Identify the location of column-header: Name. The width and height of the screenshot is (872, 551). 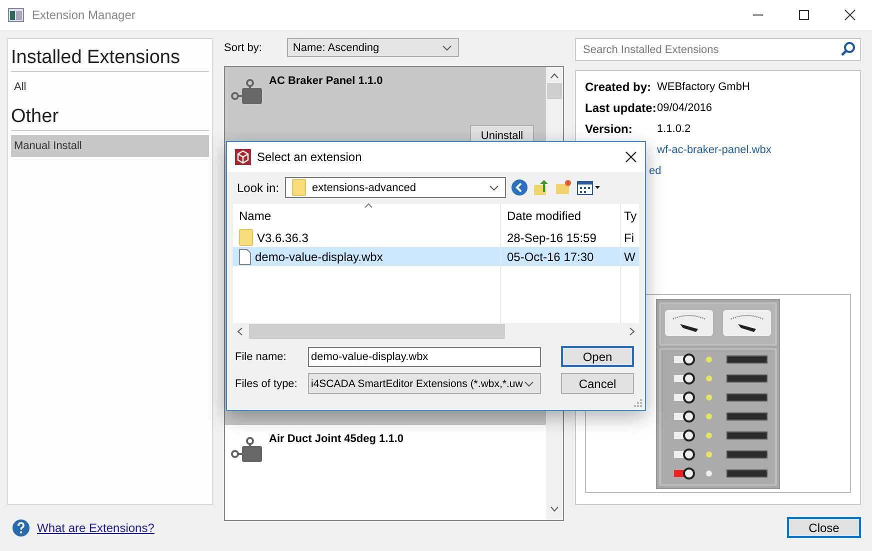
(367, 216).